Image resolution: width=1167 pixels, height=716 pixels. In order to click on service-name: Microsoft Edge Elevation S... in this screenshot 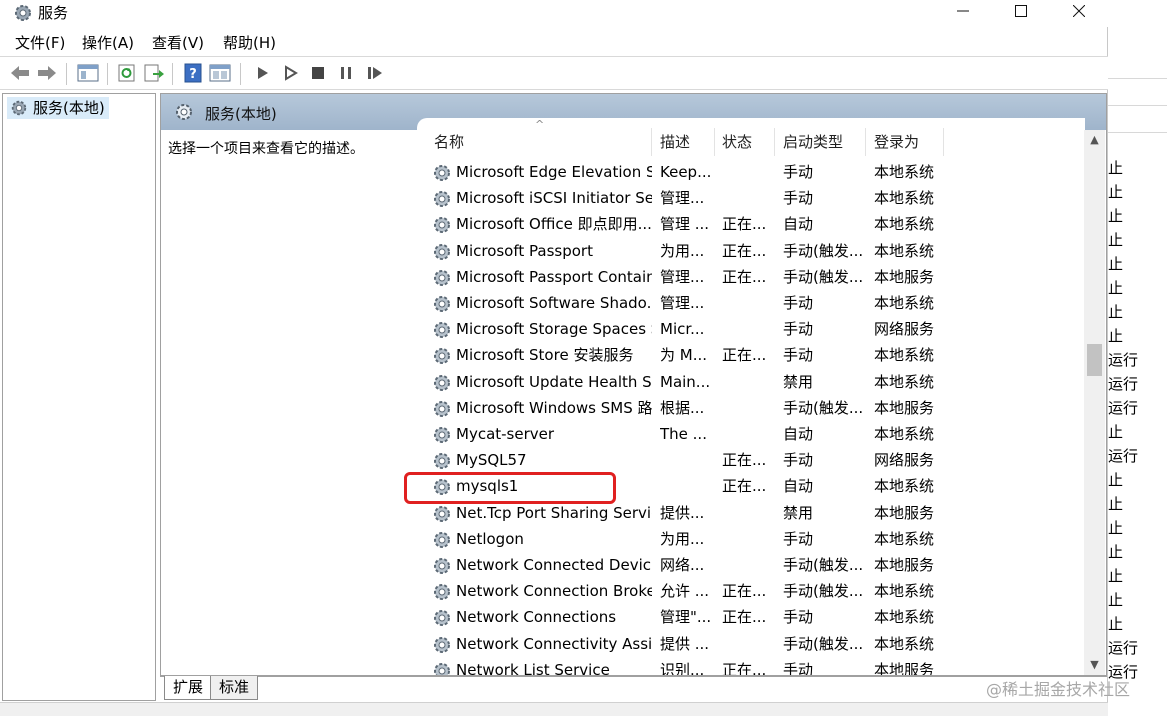, I will do `click(554, 172)`.